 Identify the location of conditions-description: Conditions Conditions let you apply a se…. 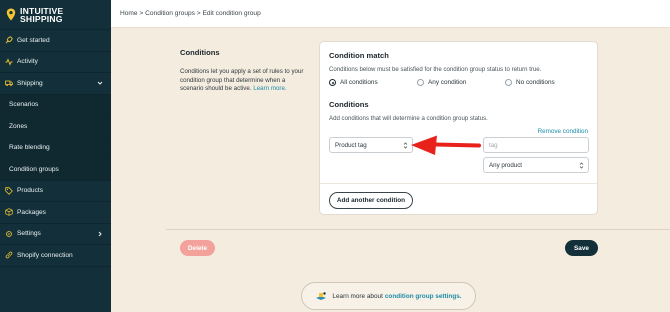
(245, 71).